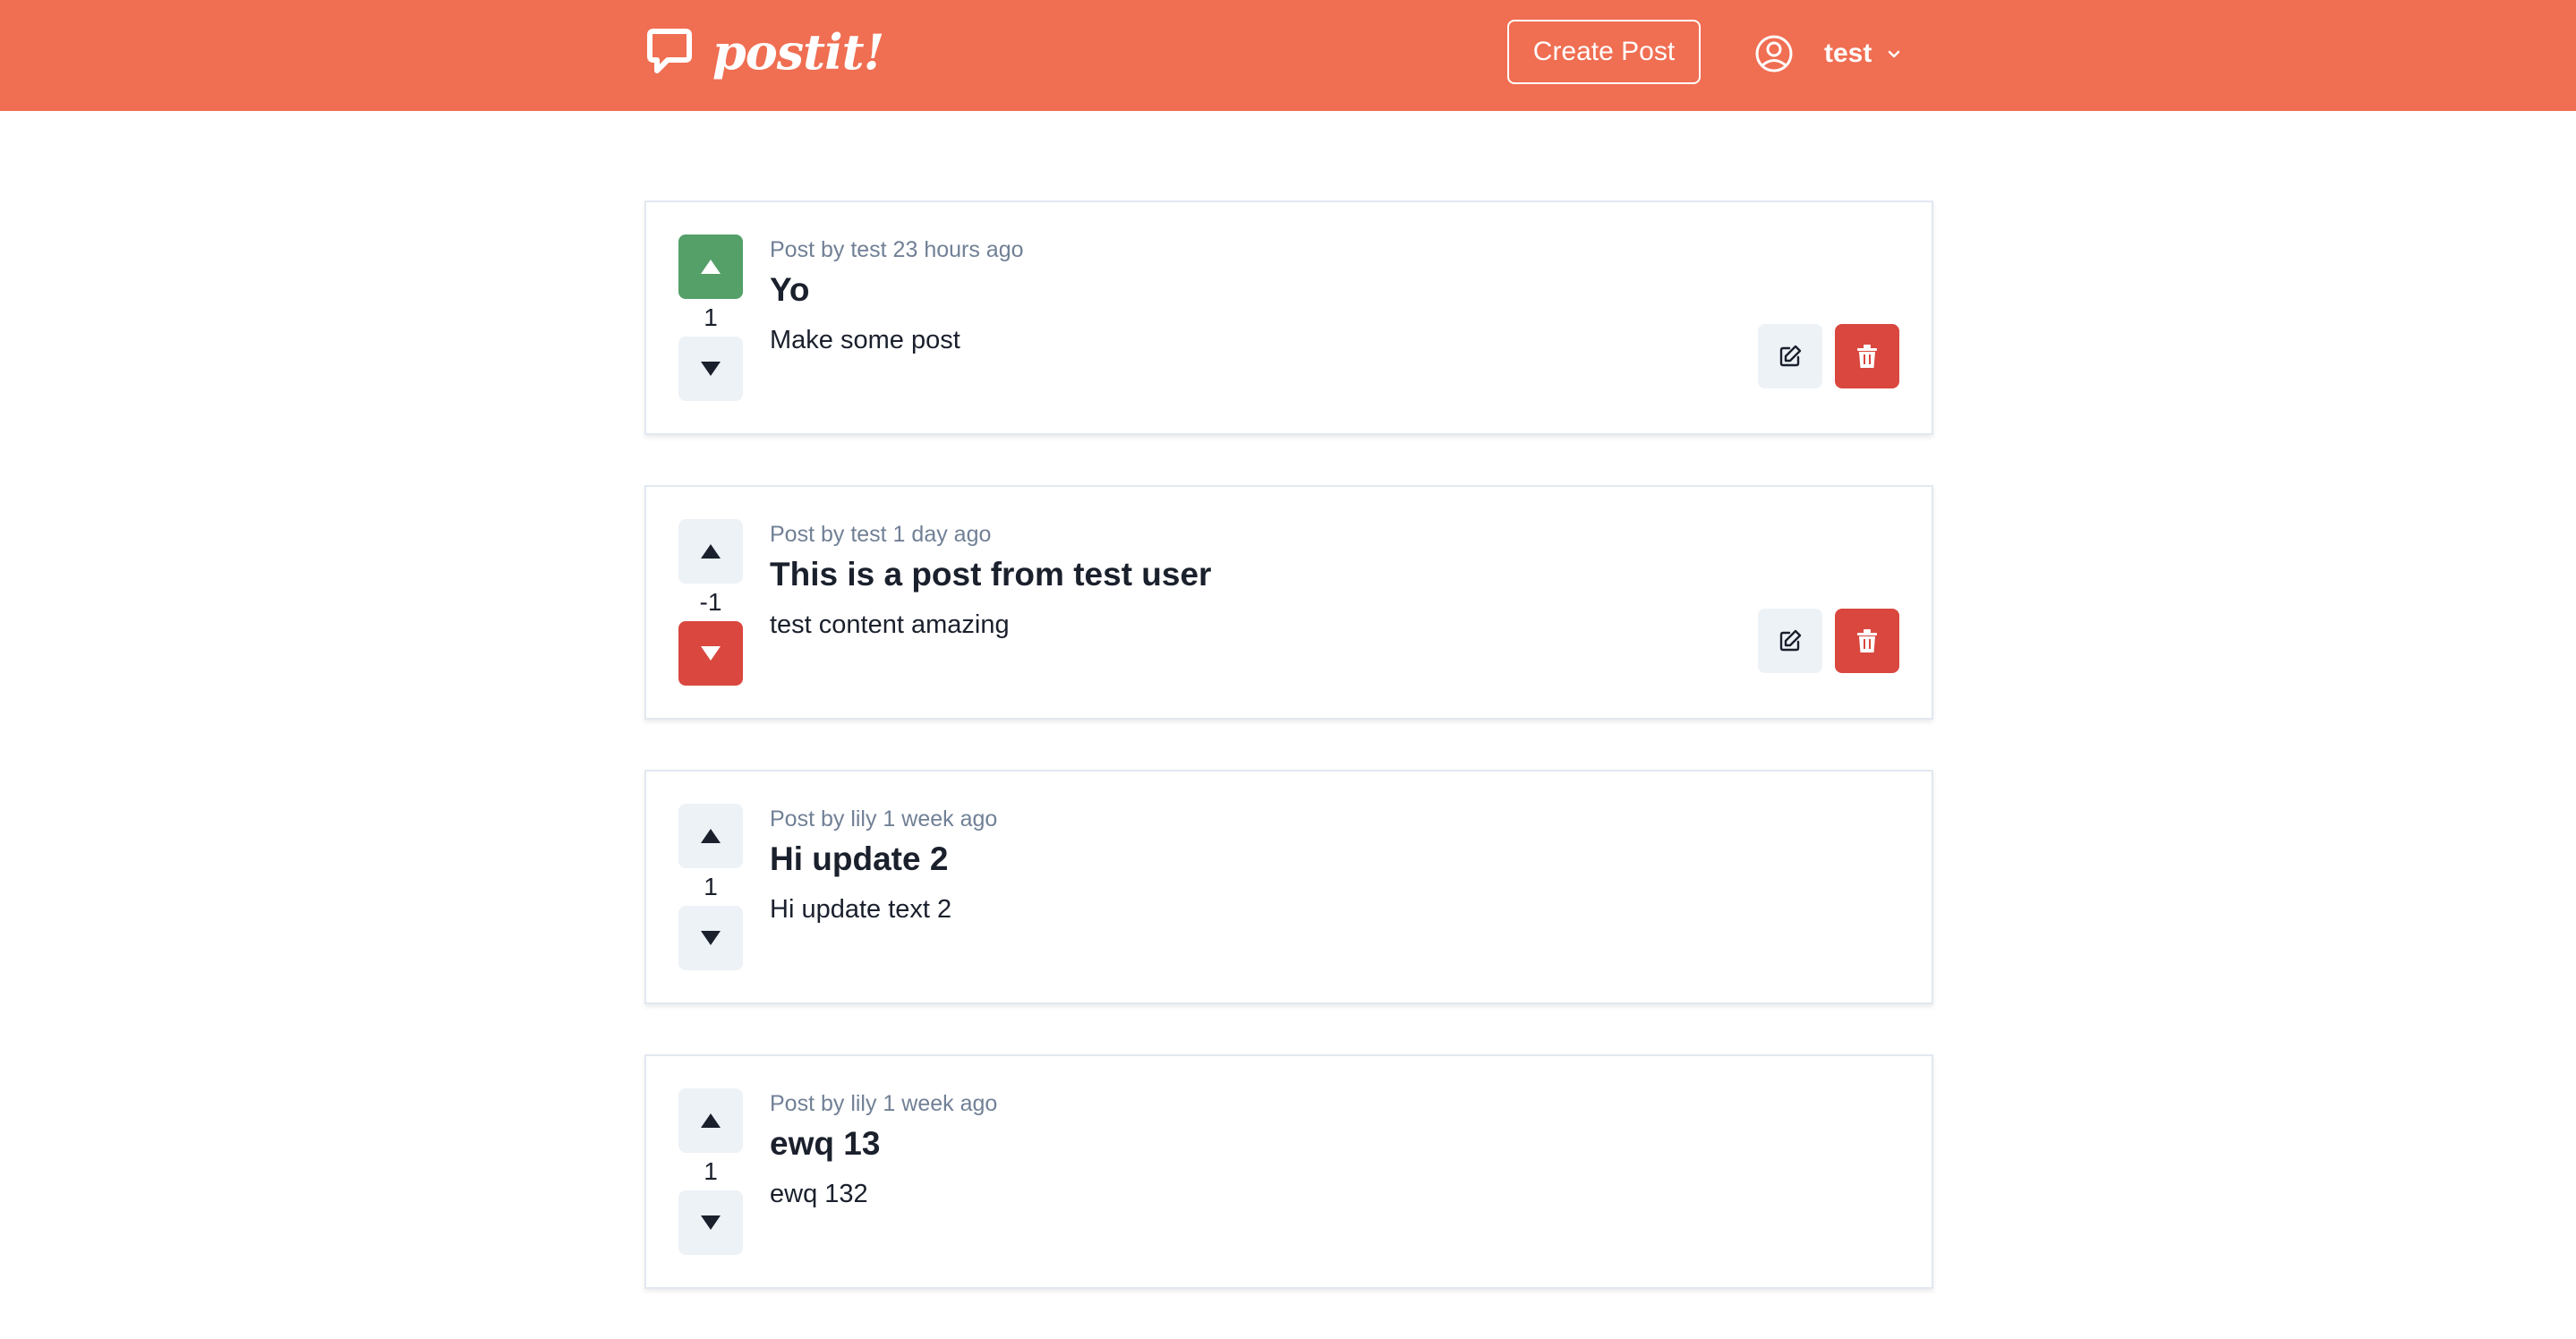 This screenshot has height=1339, width=2576. I want to click on logo-text: postit!, so click(798, 52).